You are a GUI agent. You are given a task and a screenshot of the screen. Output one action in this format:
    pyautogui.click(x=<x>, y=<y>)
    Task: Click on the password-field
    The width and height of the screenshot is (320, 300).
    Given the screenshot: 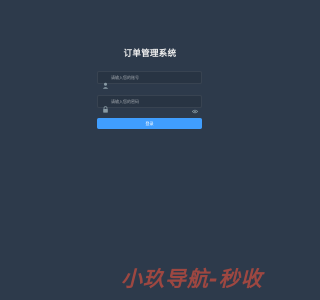 What is the action you would take?
    pyautogui.click(x=149, y=104)
    